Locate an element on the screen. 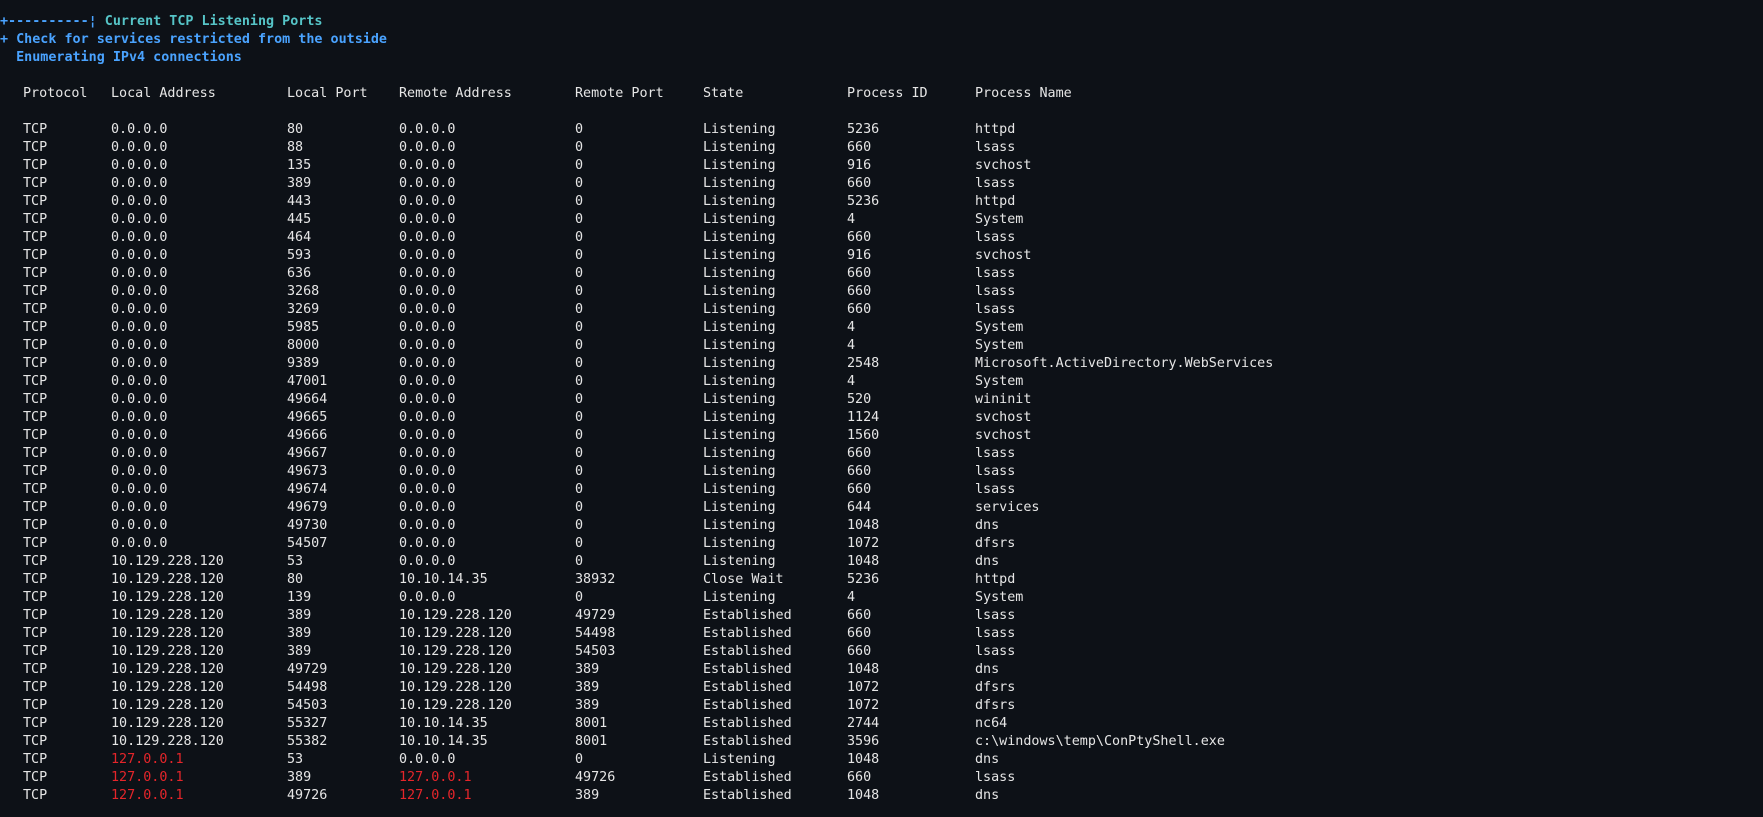 This screenshot has width=1763, height=817. cell-local-port: 55382 is located at coordinates (307, 741).